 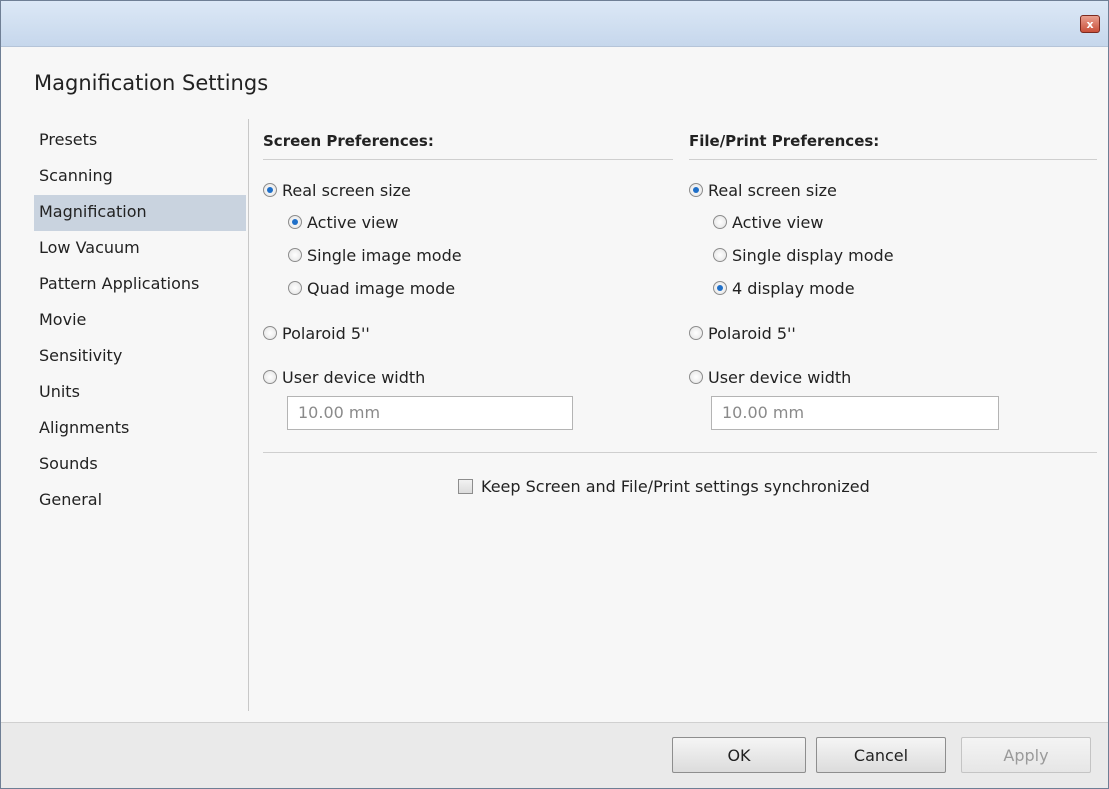 What do you see at coordinates (140, 249) in the screenshot?
I see `sidebar-item-low-vacuum: Low Vacuum` at bounding box center [140, 249].